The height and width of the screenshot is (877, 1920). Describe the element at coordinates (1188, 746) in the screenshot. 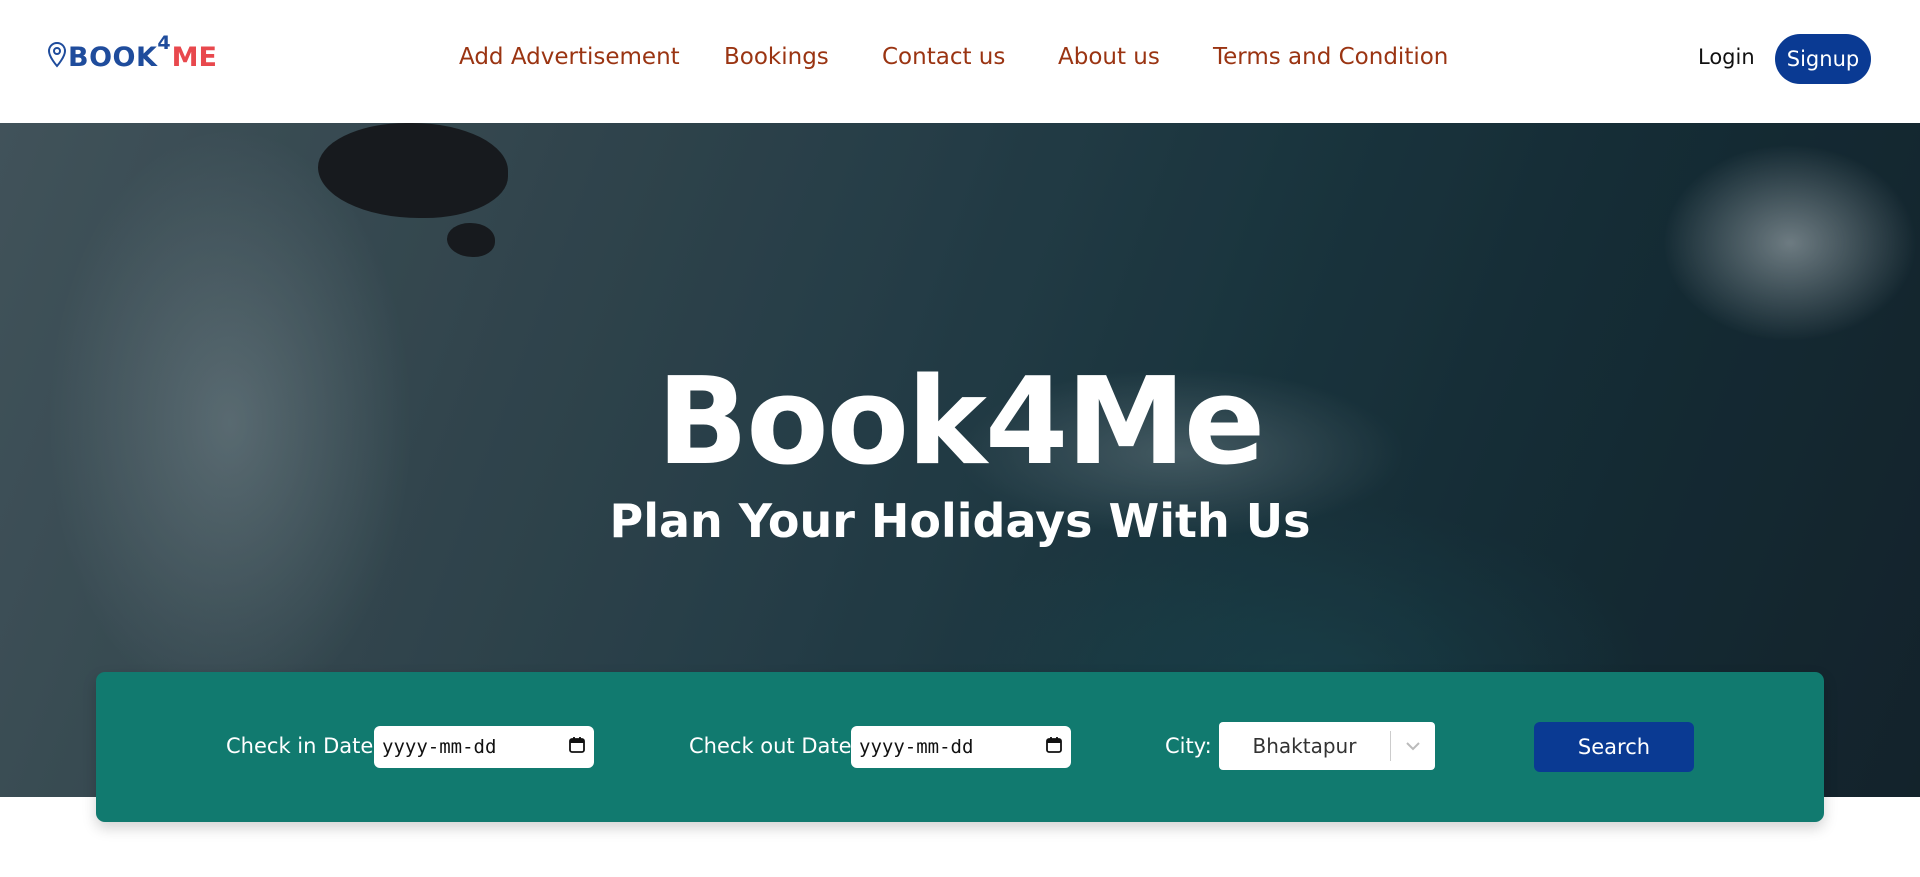

I see `city-label: City:` at that location.